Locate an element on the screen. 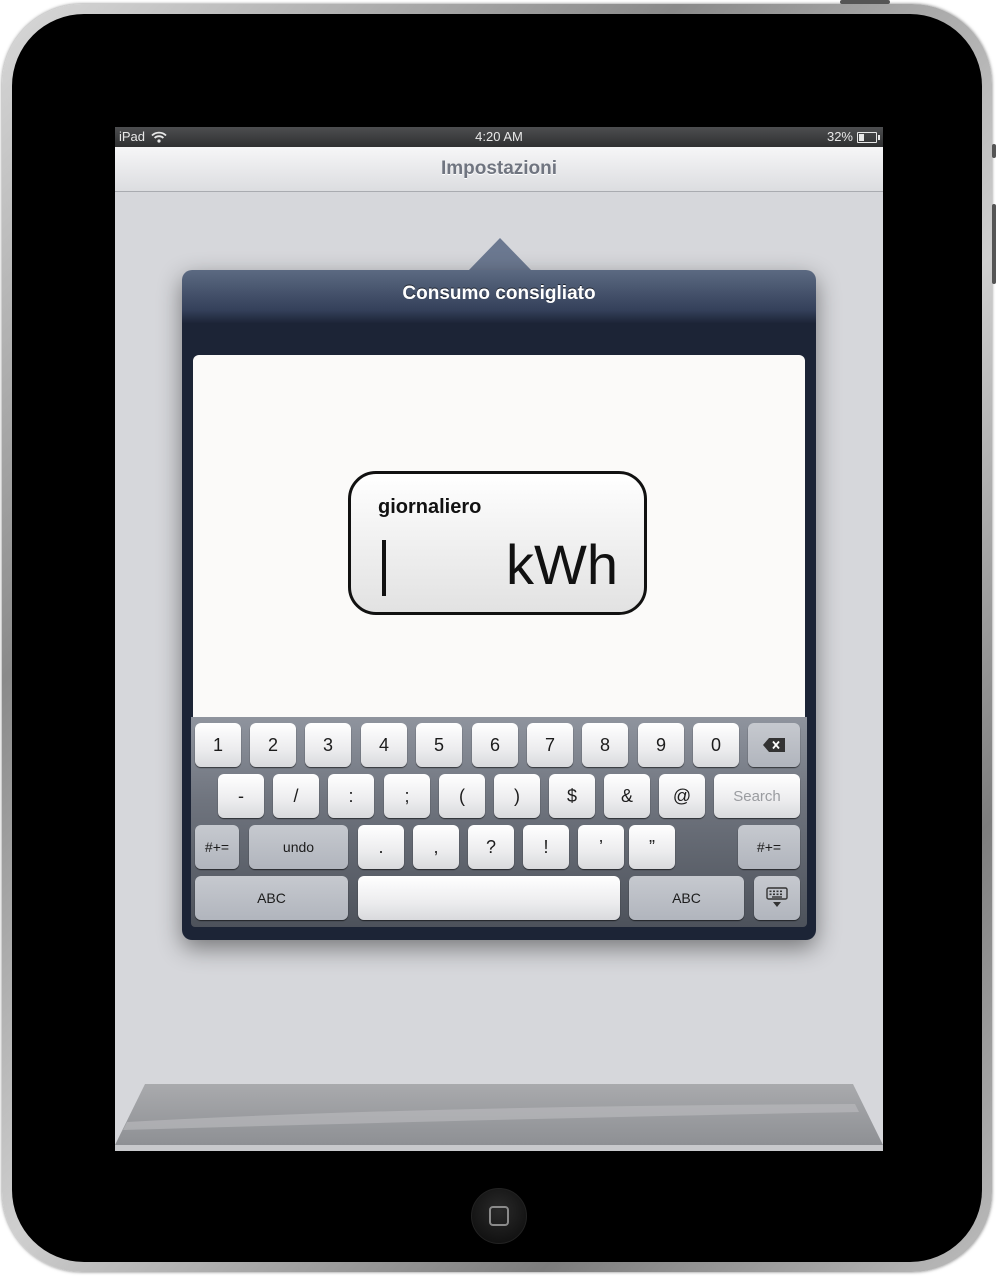  key-exclamation: ! is located at coordinates (546, 847).